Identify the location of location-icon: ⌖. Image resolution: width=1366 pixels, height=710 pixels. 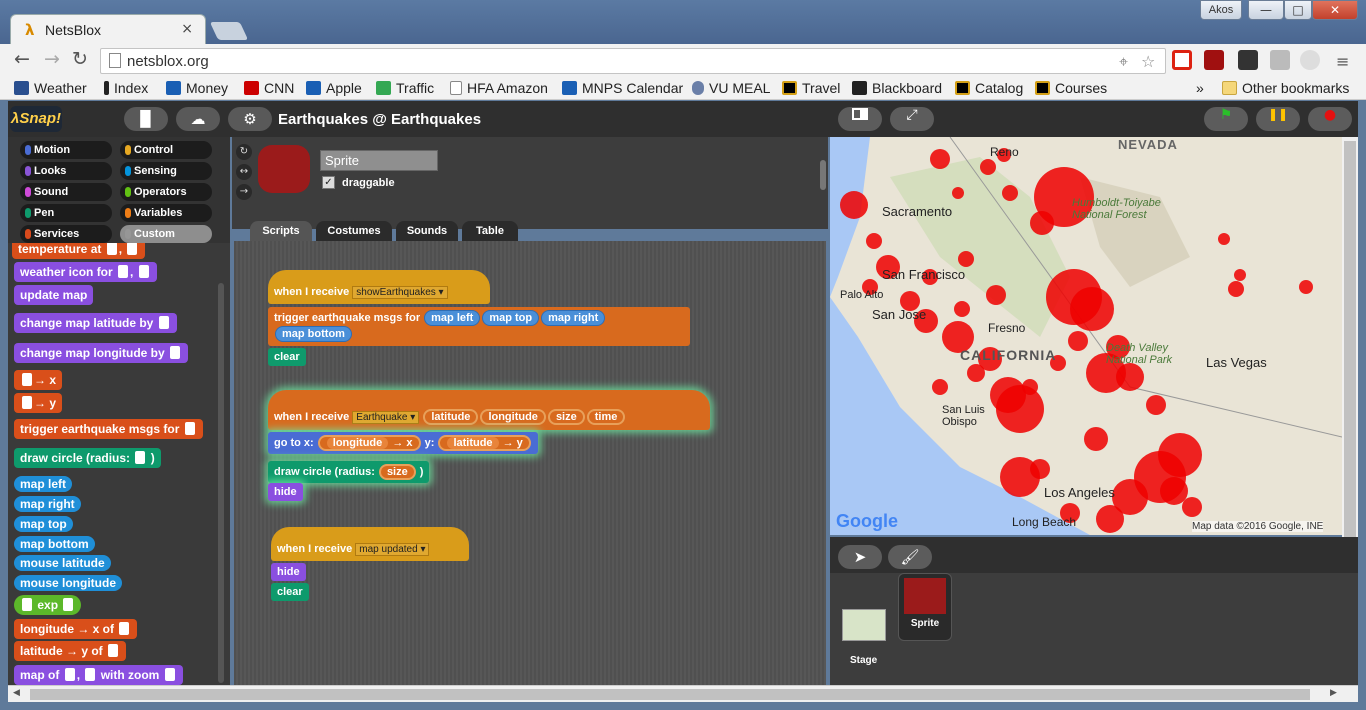
(1123, 62).